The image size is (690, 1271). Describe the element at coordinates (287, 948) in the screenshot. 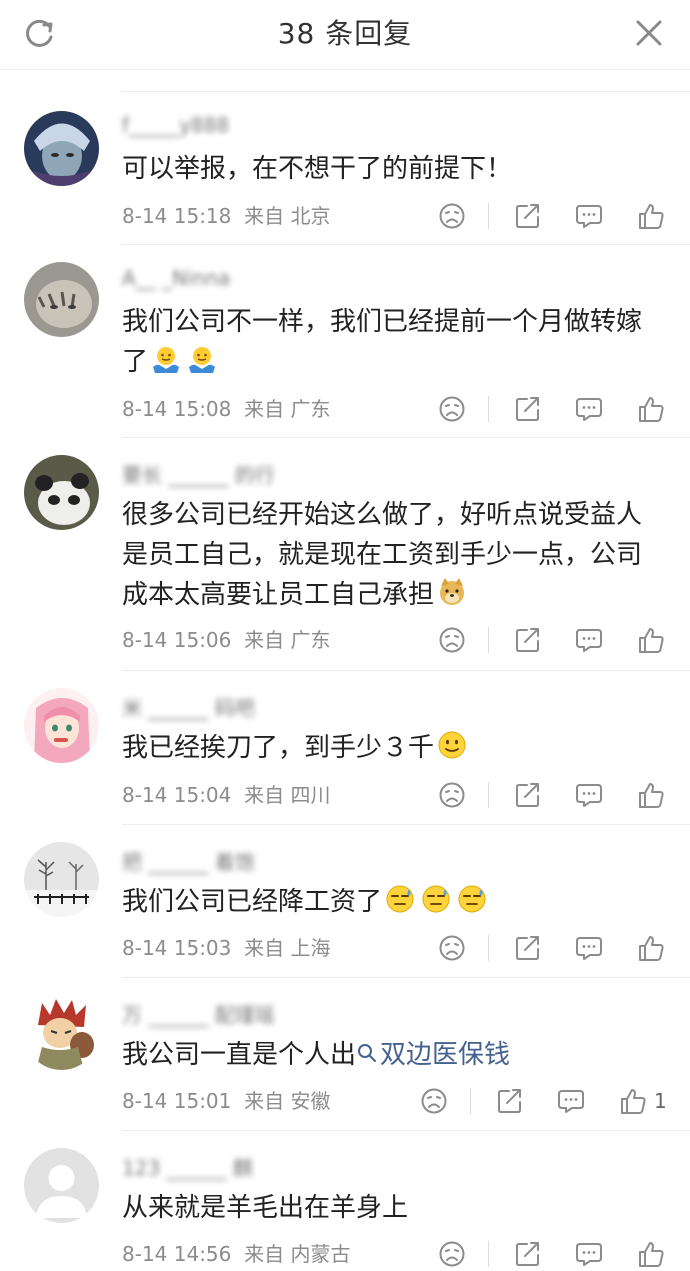

I see `comment-location: 来自 上海` at that location.